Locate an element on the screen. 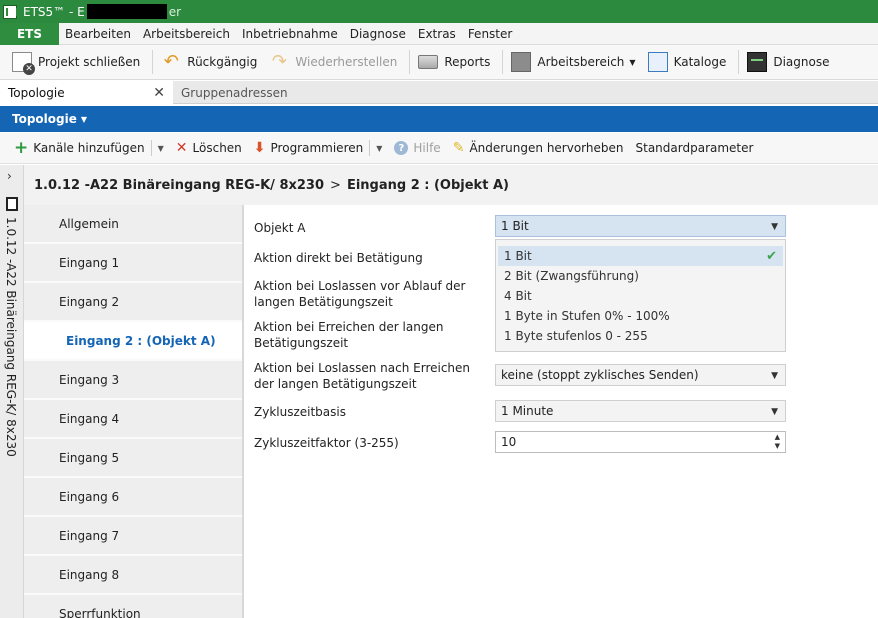 This screenshot has width=878, height=618. nav-item-eingang-7: Eingang 7 is located at coordinates (133, 536).